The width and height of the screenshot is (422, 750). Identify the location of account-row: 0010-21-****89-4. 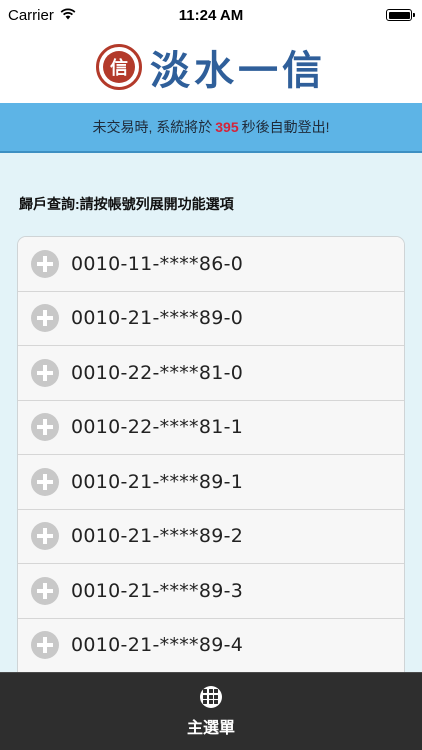
(211, 645).